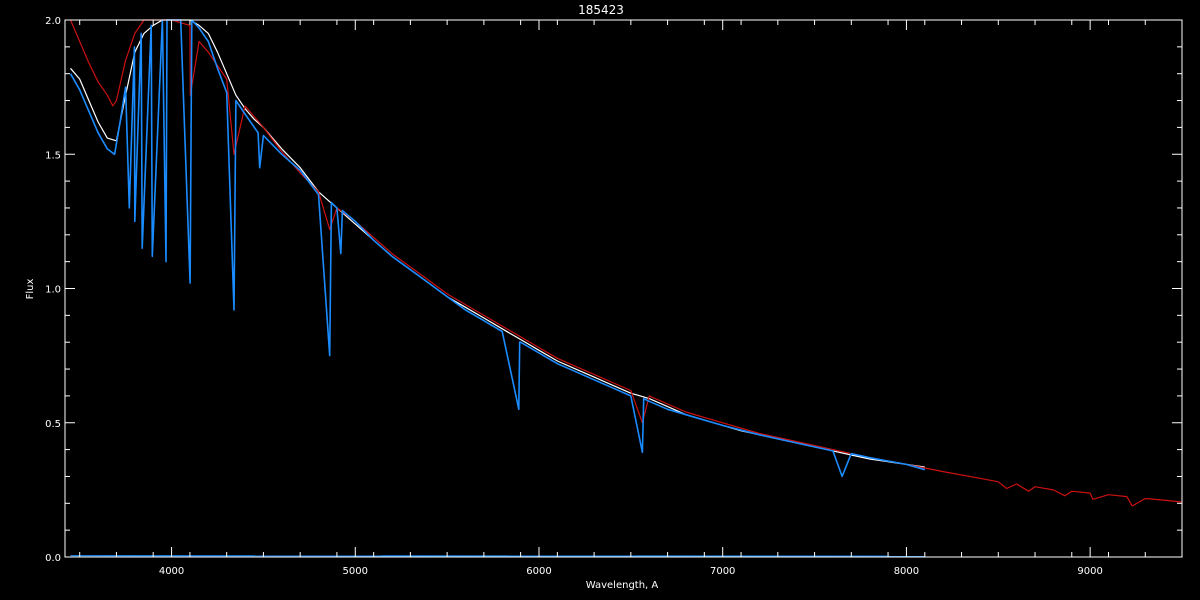  Describe the element at coordinates (906, 571) in the screenshot. I see `x-tick-label: 8000` at that location.